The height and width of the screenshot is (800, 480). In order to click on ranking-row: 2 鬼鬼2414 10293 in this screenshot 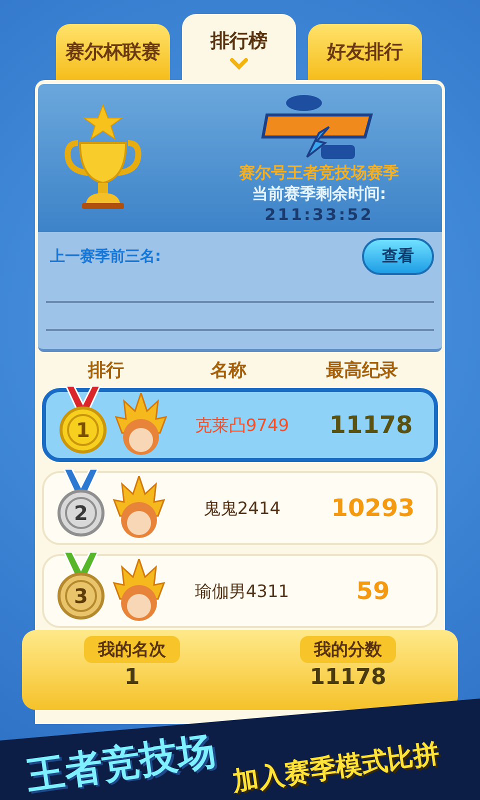, I will do `click(240, 508)`.